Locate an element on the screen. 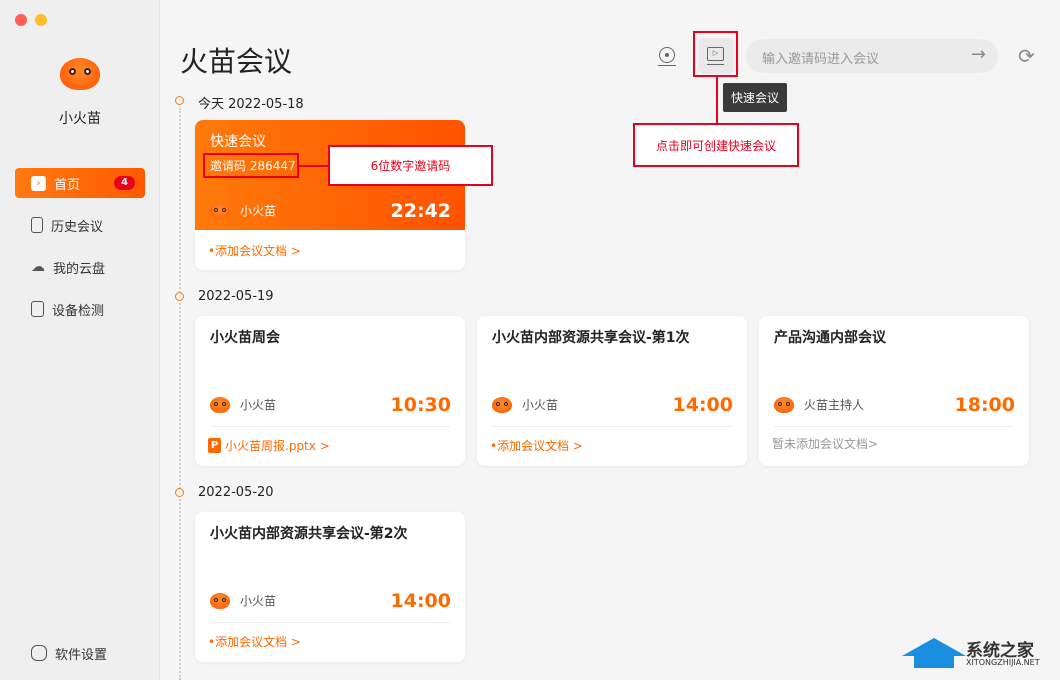 This screenshot has height=680, width=1060. meeting-card: 小火苗内部资源共享会议-第1次 小火苗 14:00 •添加会议文档 > is located at coordinates (612, 391).